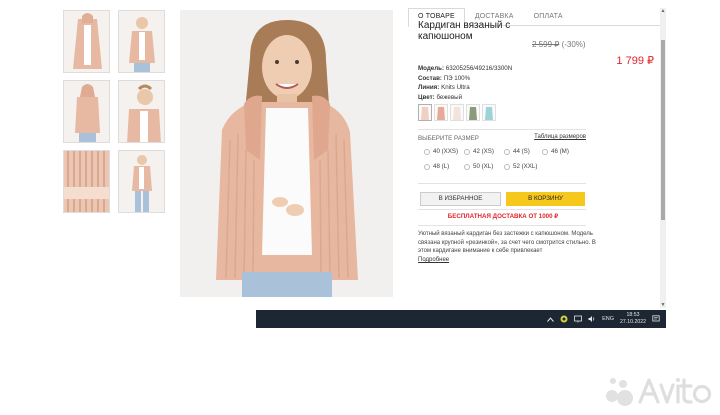 Image resolution: width=720 pixels, height=415 pixels. I want to click on scrollbar-thumb, so click(663, 130).